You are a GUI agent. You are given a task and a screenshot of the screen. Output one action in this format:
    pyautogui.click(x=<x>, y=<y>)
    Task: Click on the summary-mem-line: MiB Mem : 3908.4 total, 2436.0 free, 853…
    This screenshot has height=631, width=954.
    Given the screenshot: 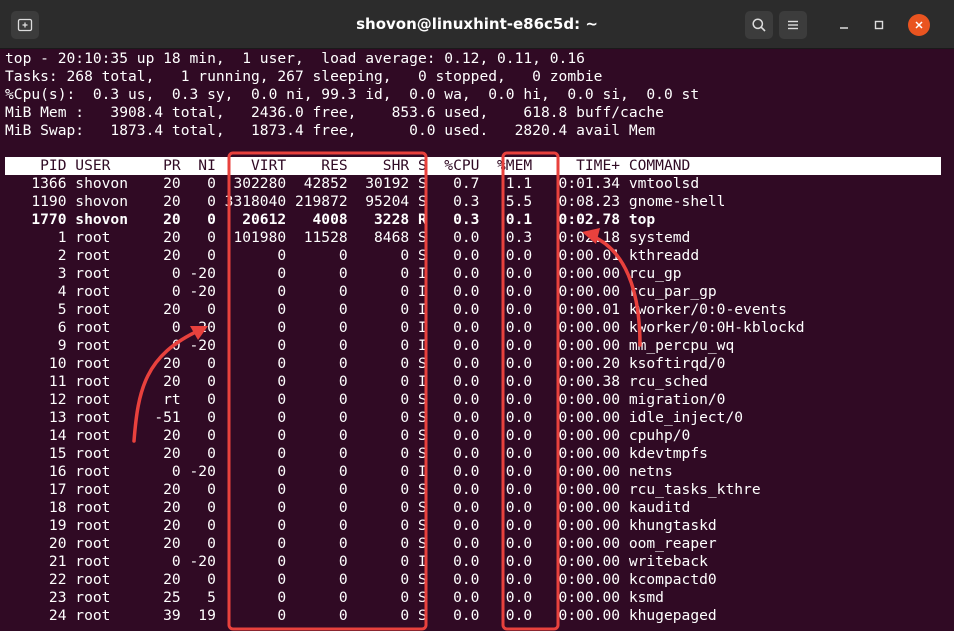 What is the action you would take?
    pyautogui.click(x=334, y=112)
    